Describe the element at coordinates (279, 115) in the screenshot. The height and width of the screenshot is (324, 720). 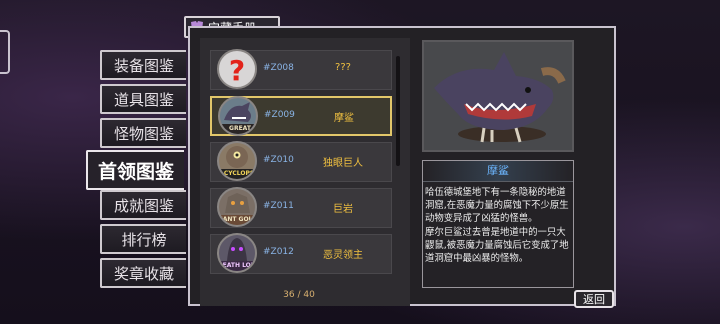
I see `entry-code: #Z009` at that location.